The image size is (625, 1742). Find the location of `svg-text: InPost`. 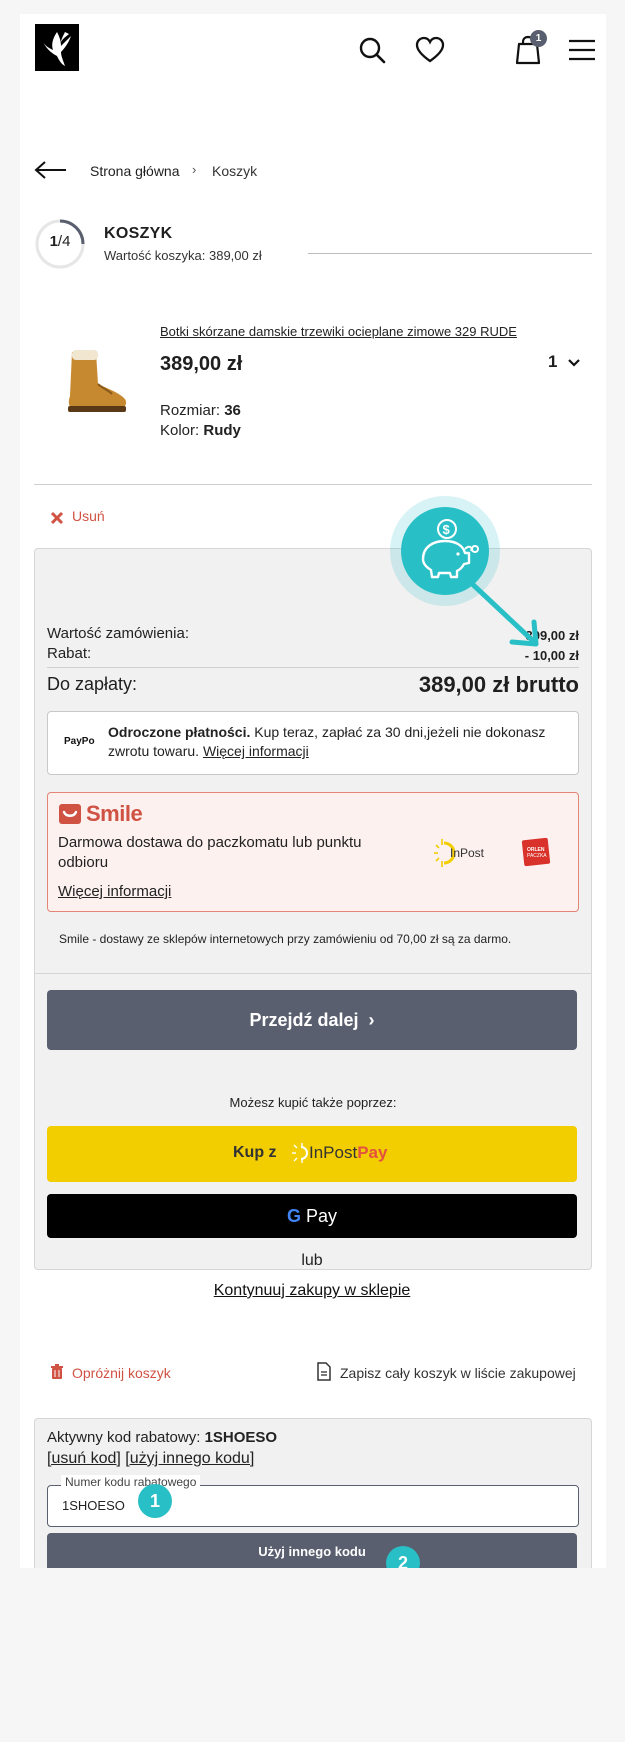

svg-text: InPost is located at coordinates (467, 853).